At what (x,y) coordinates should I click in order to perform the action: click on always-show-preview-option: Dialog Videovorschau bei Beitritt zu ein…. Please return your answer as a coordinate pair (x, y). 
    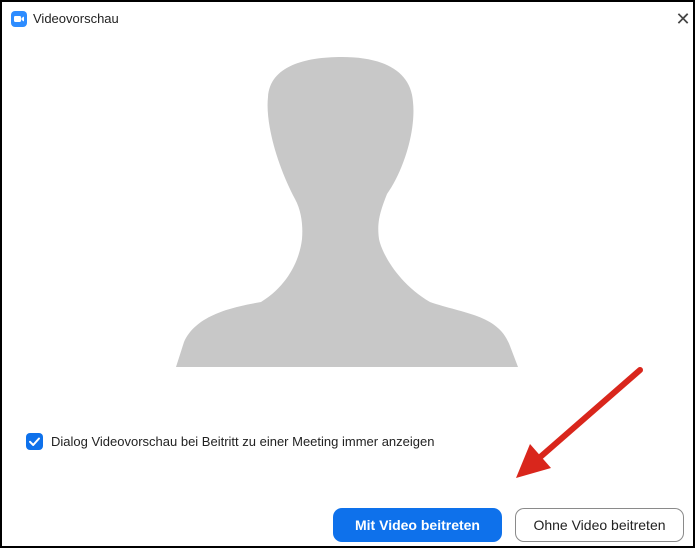
    Looking at the image, I should click on (230, 441).